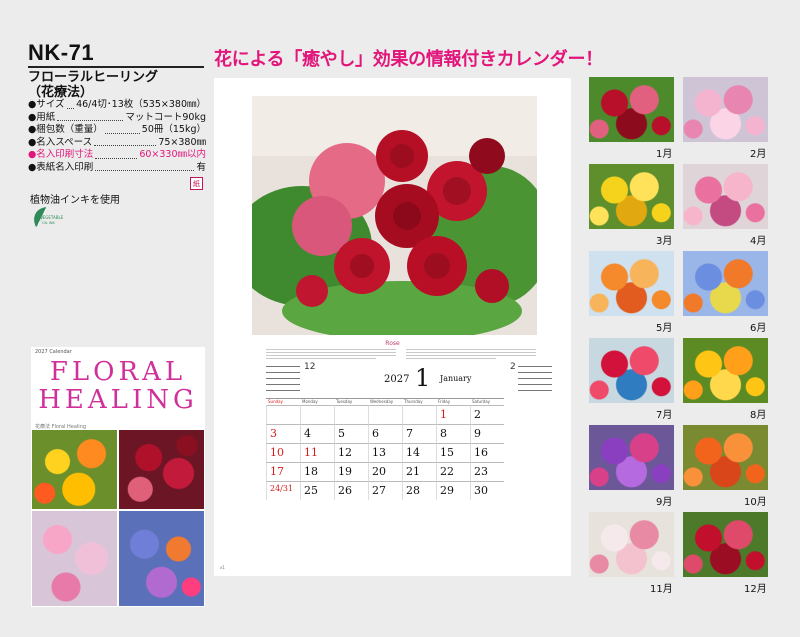 The width and height of the screenshot is (800, 637). What do you see at coordinates (61, 427) in the screenshot?
I see `cover-subtitle: 花療法 Floral Healing` at bounding box center [61, 427].